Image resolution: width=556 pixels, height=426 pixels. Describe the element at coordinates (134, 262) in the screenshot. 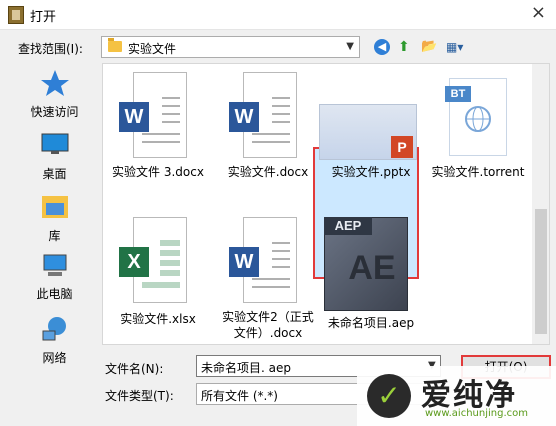

I see `excel-icon: X` at that location.